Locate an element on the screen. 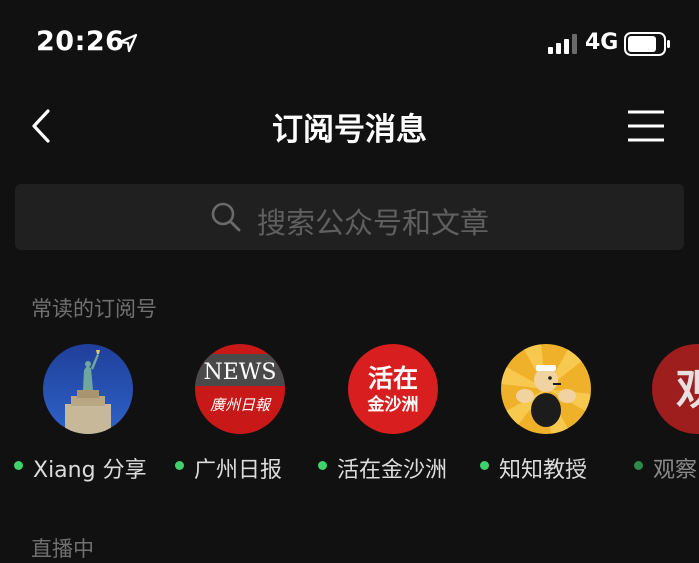 This screenshot has height=563, width=699. signal-bars-icon is located at coordinates (562, 44).